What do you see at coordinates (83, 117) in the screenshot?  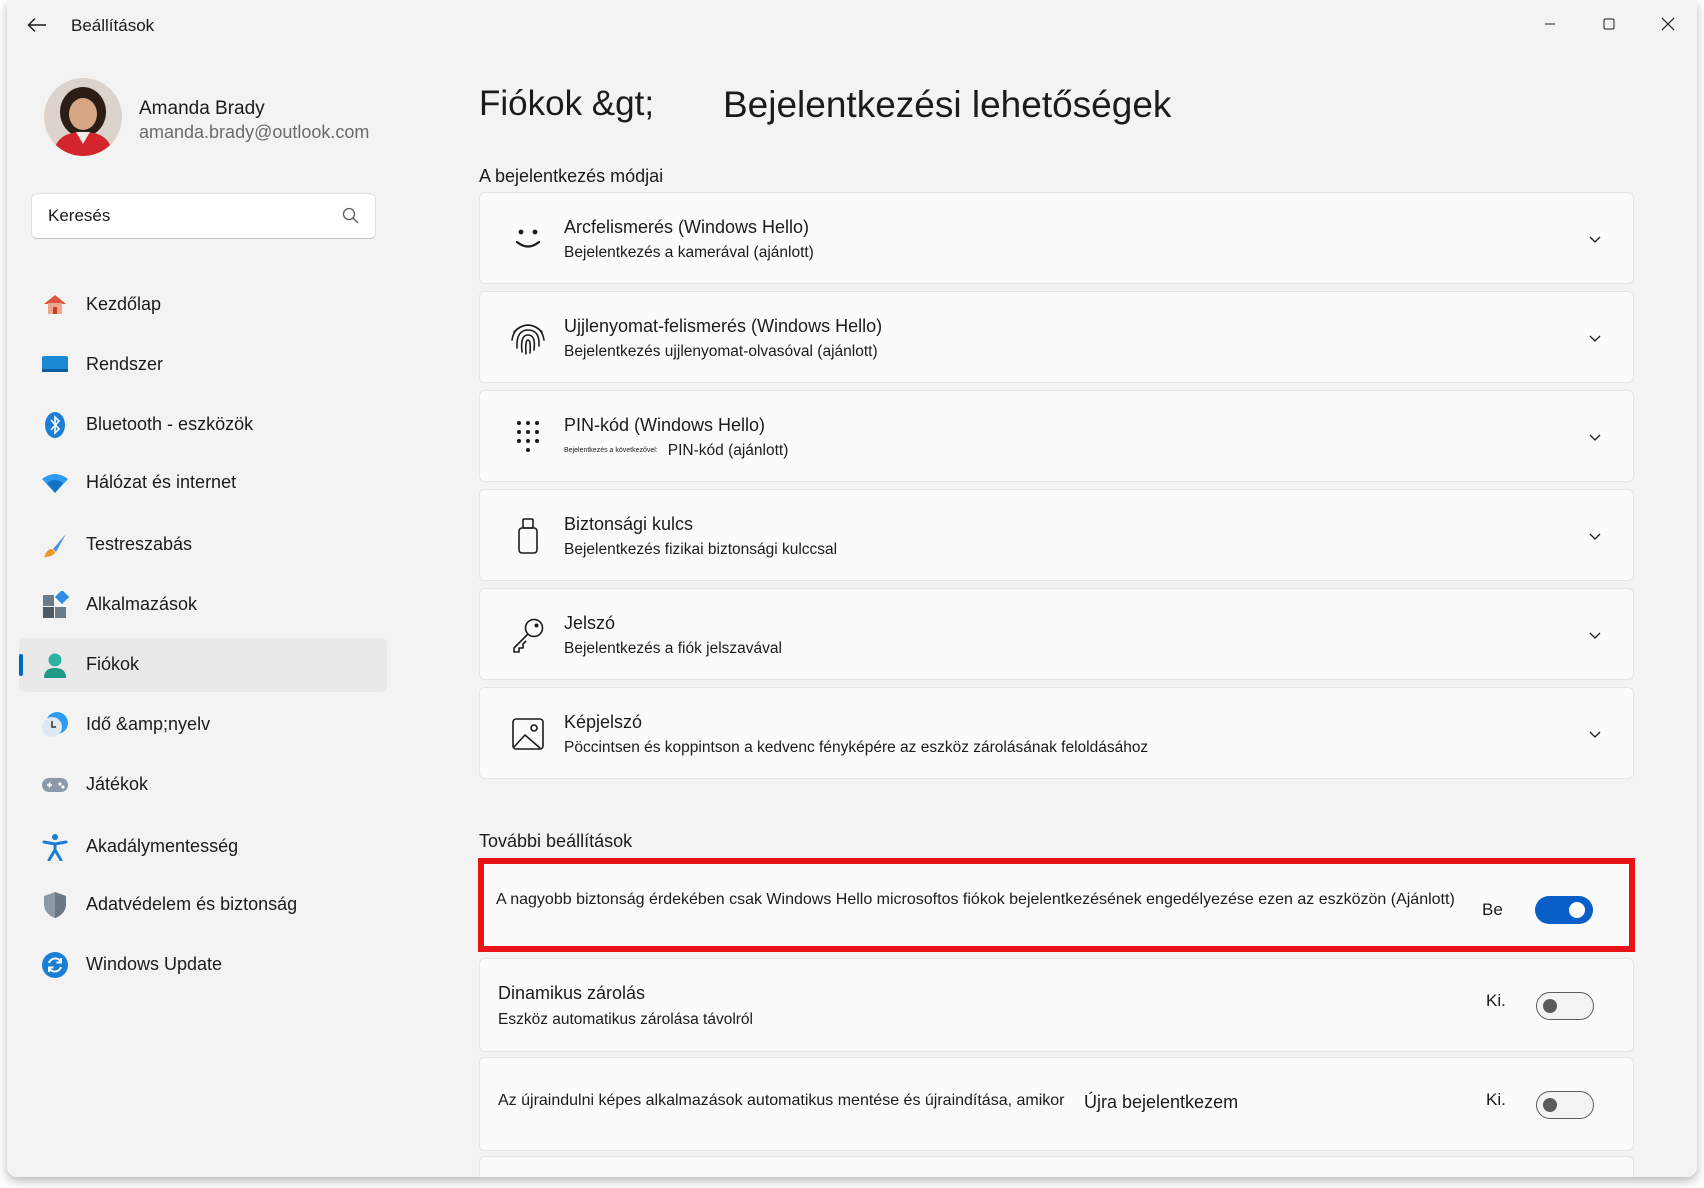 I see `avatar` at bounding box center [83, 117].